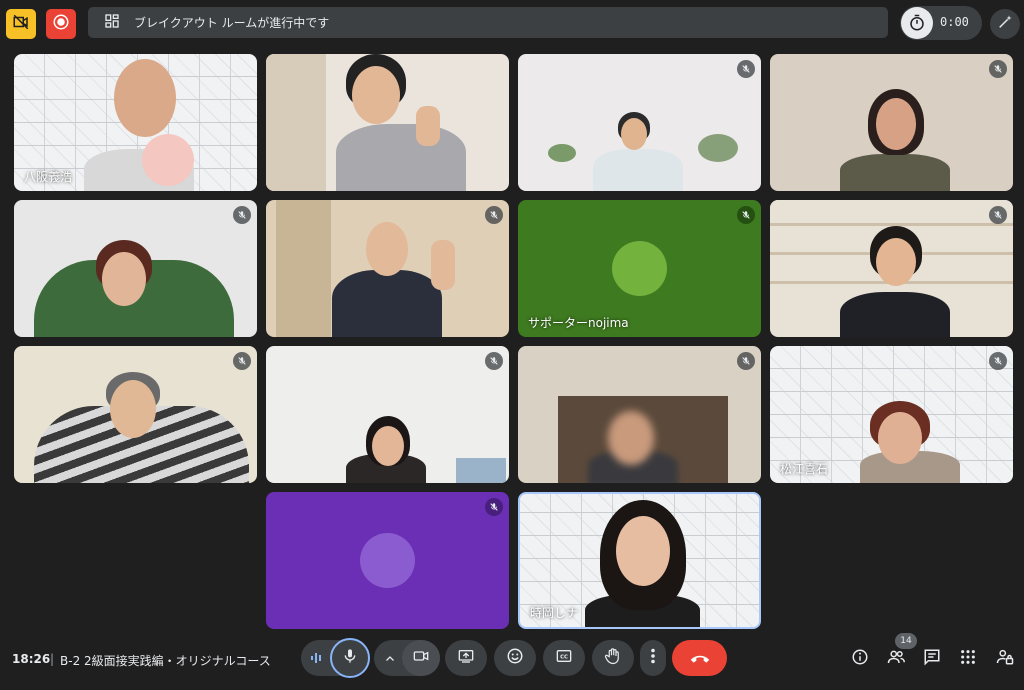 This screenshot has height=690, width=1024. I want to click on hangup-icon, so click(700, 658).